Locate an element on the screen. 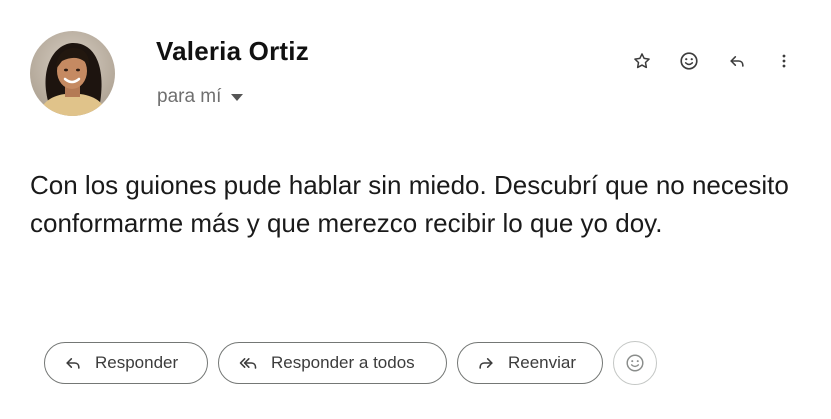  reply-button-header is located at coordinates (737, 61).